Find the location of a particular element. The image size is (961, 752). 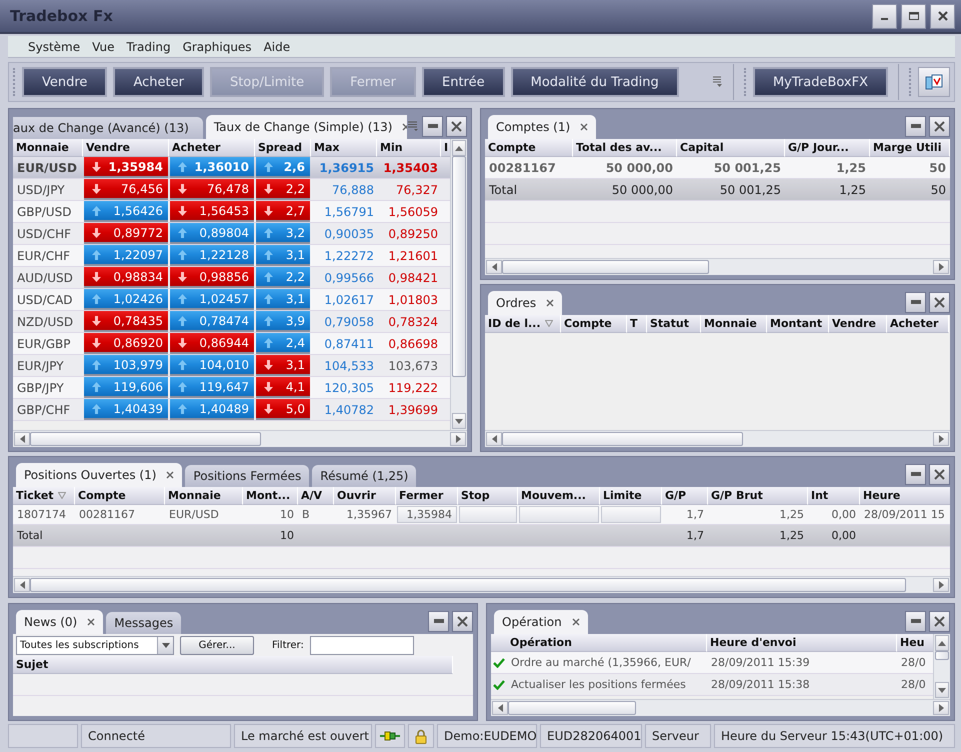

rate-cell: 3,2 is located at coordinates (283, 233).